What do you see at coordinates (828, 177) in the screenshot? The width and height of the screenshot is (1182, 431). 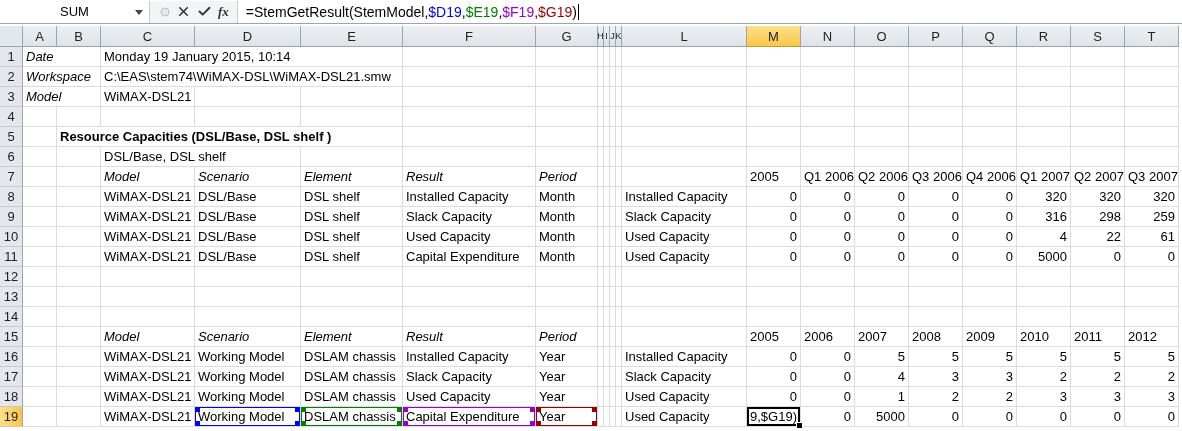 I see `cell: Q1 2006` at bounding box center [828, 177].